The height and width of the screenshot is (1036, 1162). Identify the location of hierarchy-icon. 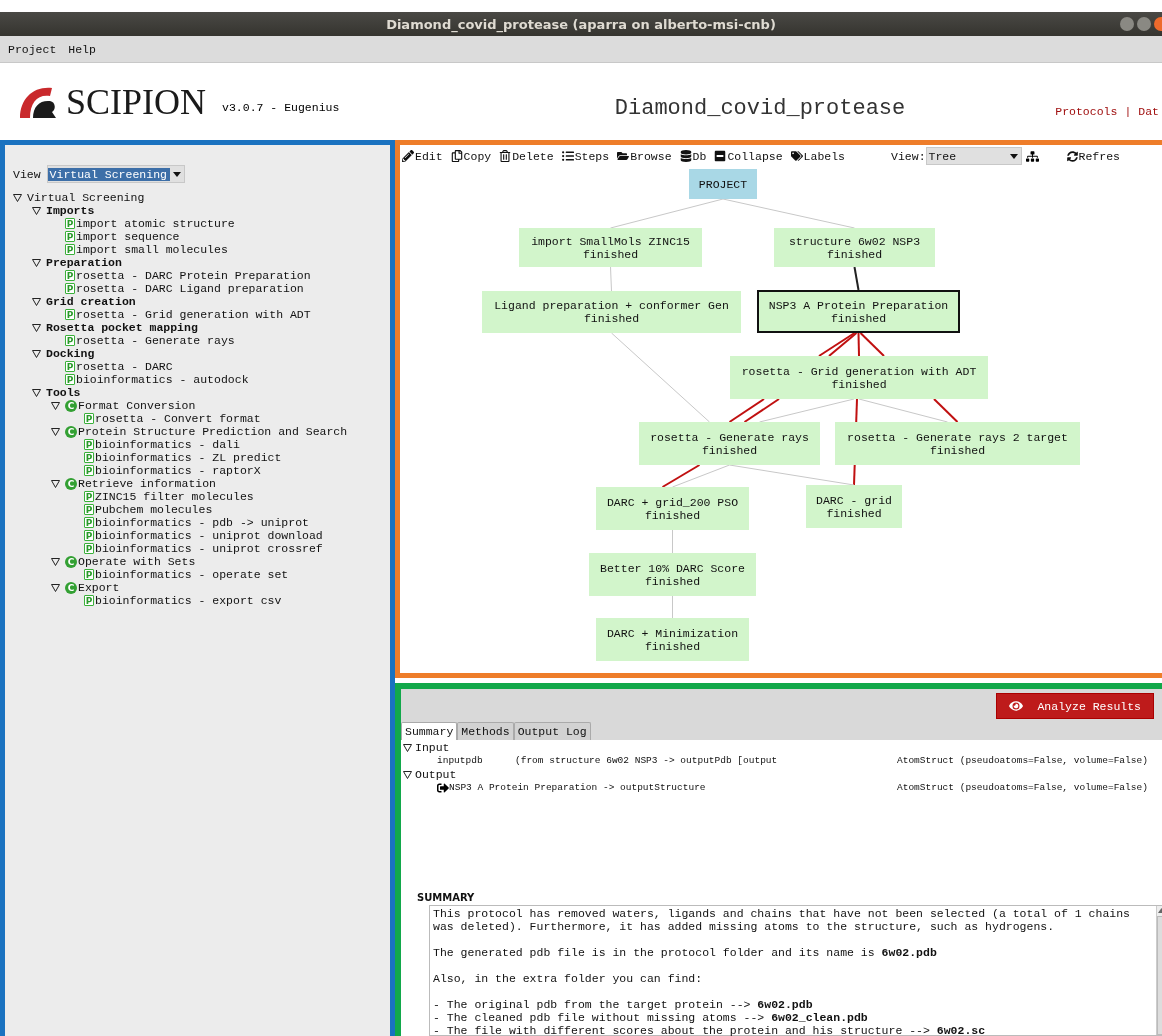
(1032, 156).